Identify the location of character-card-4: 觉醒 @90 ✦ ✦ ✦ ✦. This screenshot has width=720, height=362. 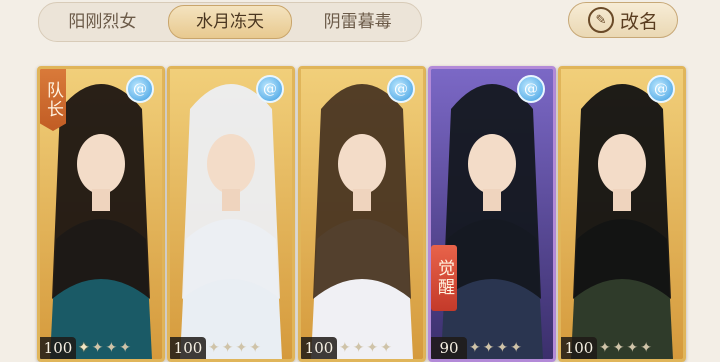
(492, 214).